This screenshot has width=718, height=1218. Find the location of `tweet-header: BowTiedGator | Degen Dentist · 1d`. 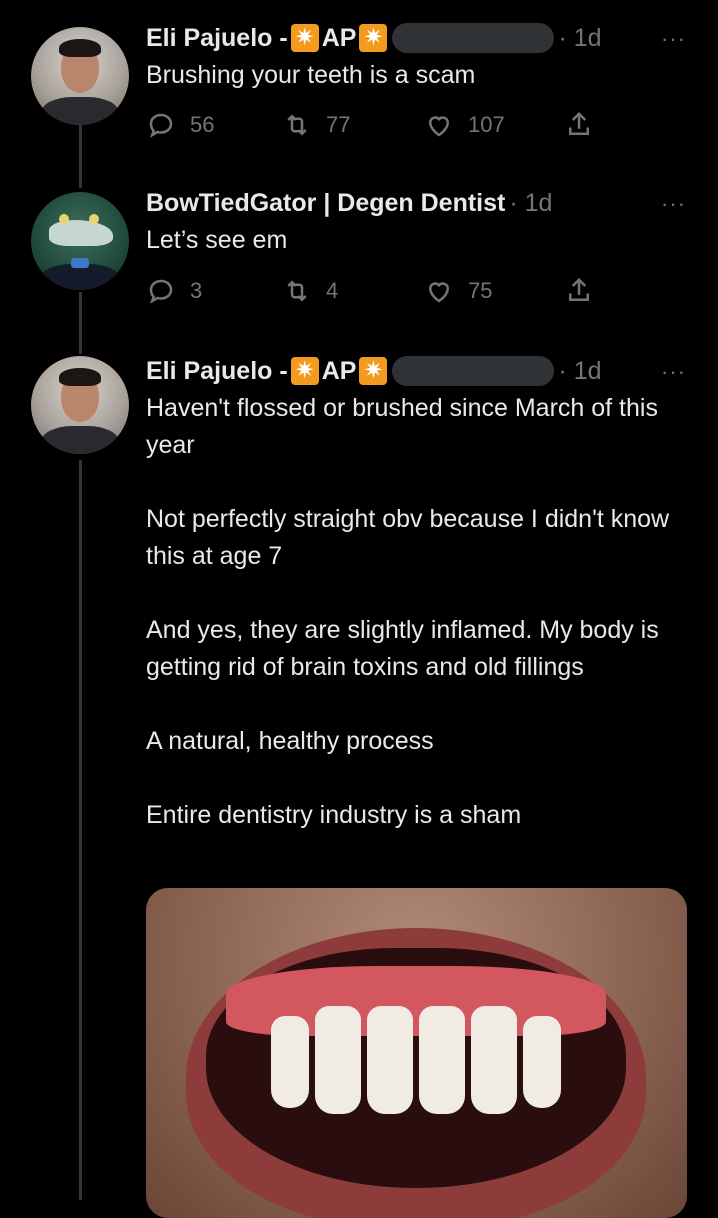

tweet-header: BowTiedGator | Degen Dentist · 1d is located at coordinates (349, 203).